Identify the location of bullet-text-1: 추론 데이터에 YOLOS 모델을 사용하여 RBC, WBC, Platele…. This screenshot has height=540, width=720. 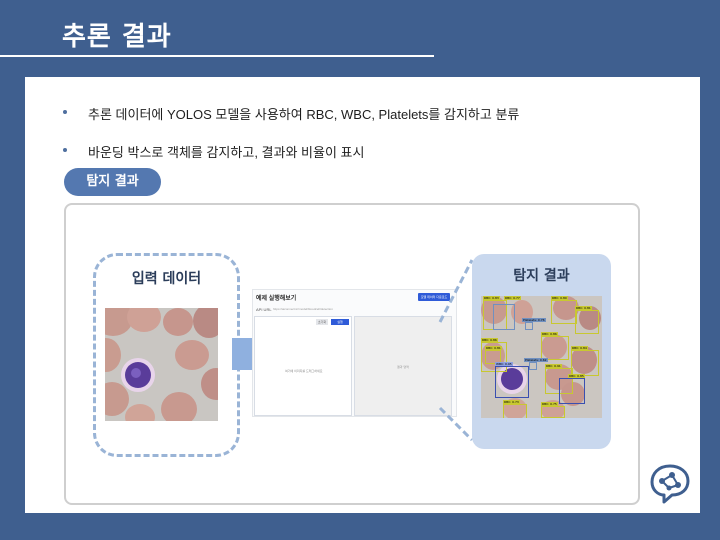
(304, 114).